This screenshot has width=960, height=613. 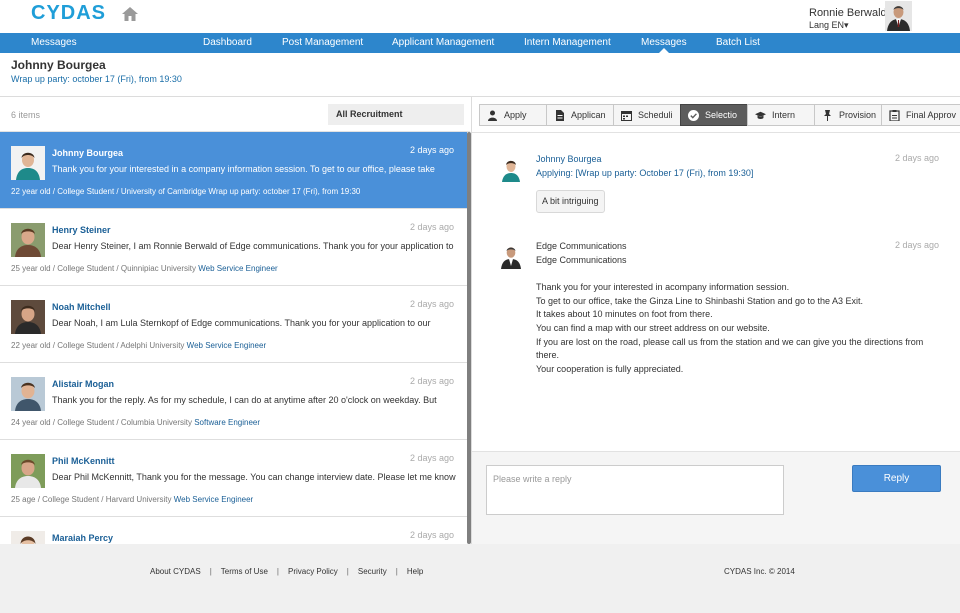 What do you see at coordinates (492, 115) in the screenshot?
I see `person-icon` at bounding box center [492, 115].